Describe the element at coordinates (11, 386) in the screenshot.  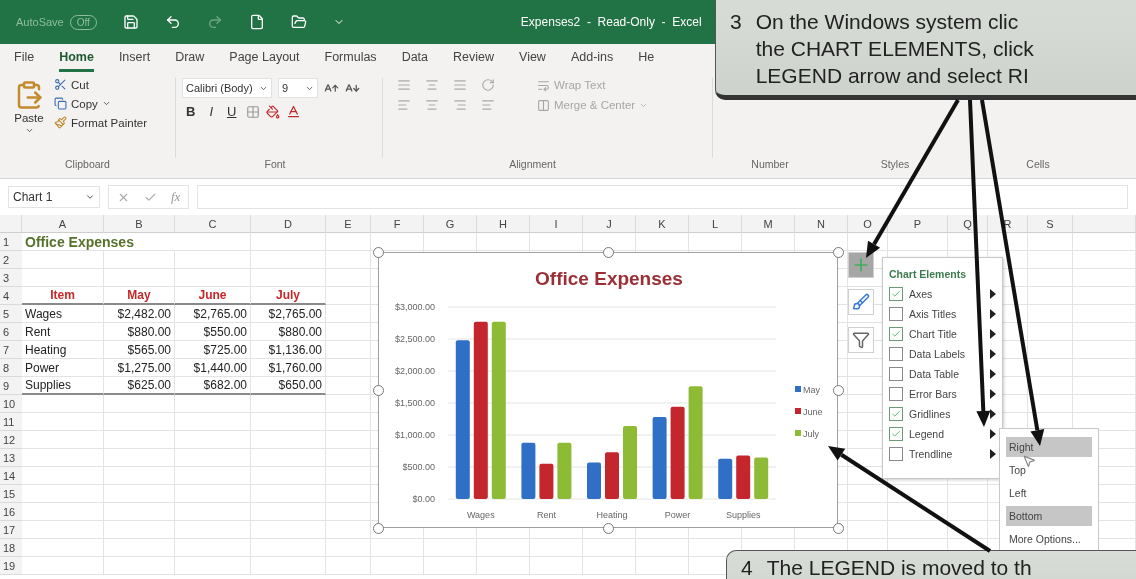
I see `row-number: 9` at that location.